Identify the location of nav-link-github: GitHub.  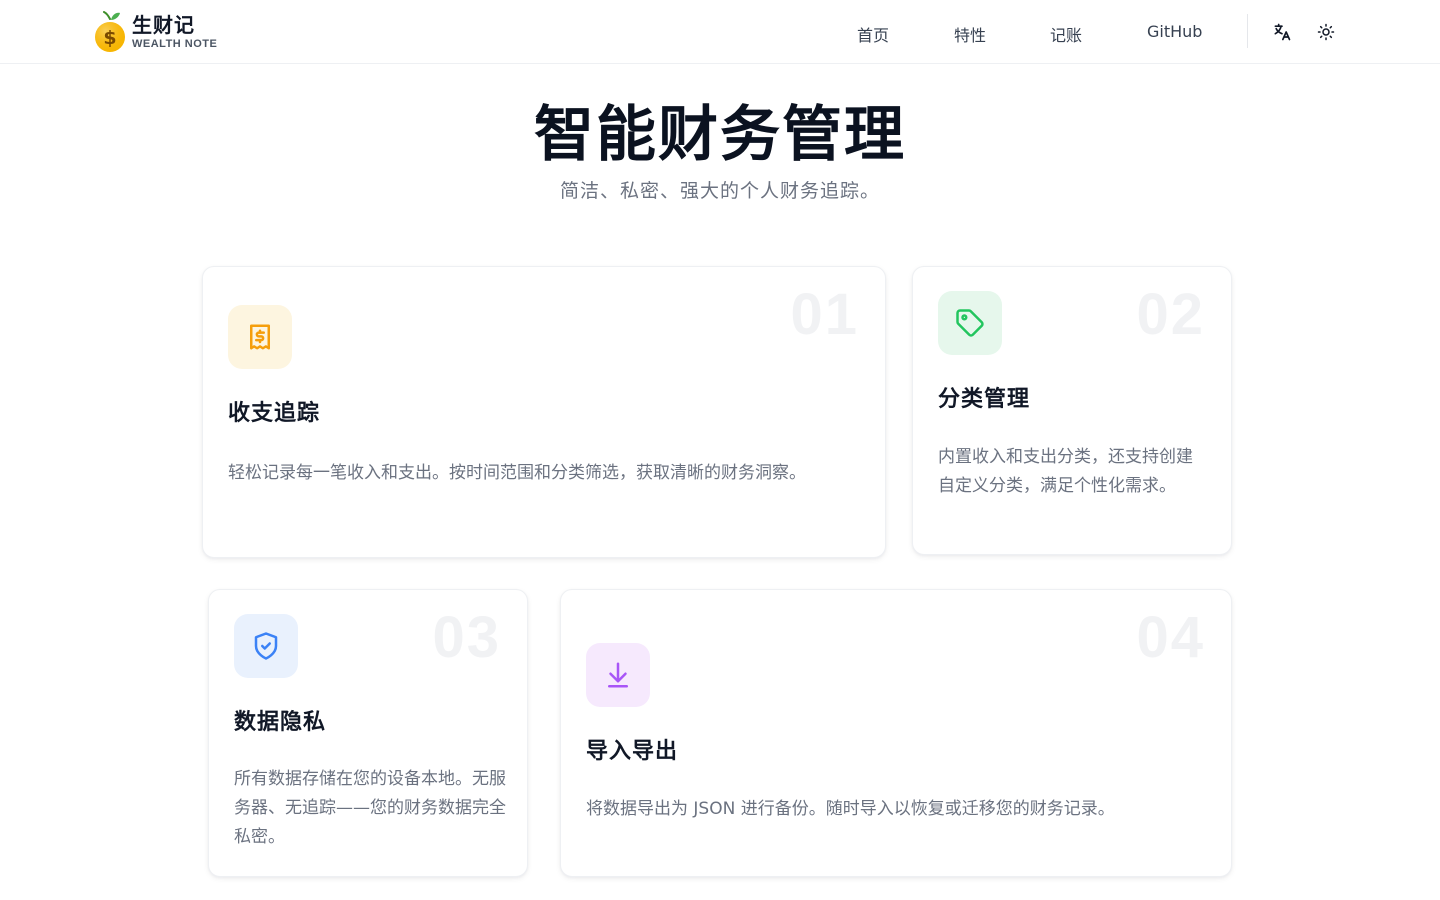
(1174, 31).